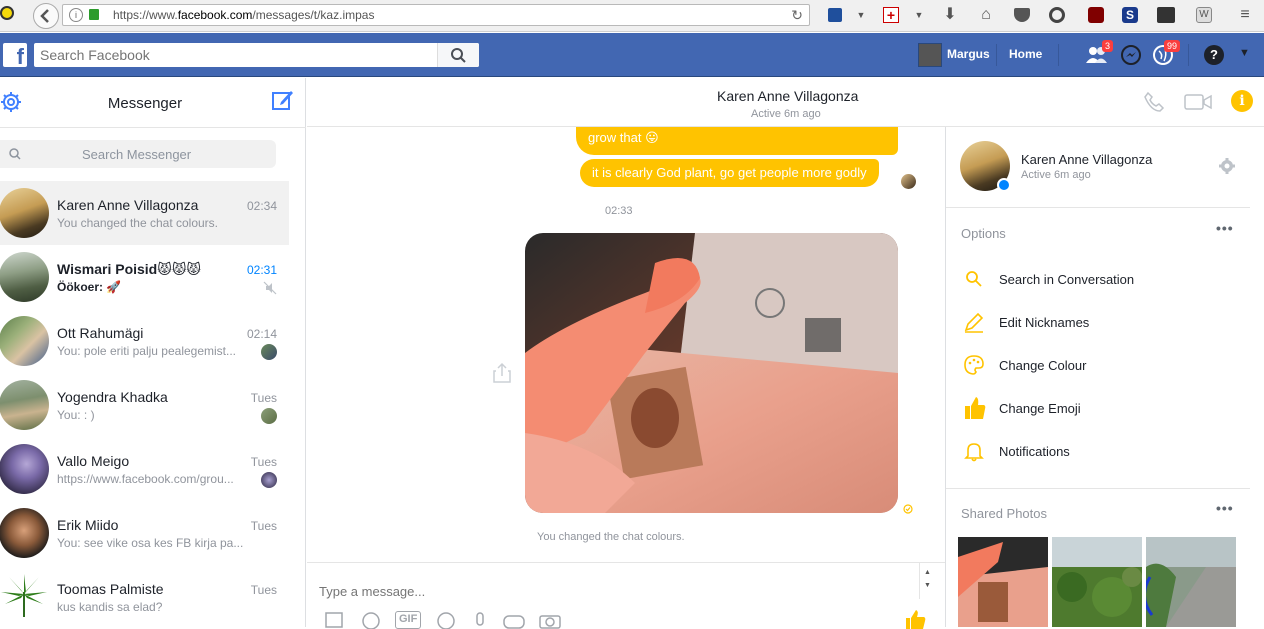 This screenshot has width=1264, height=629. What do you see at coordinates (787, 96) in the screenshot?
I see `contact-name: Karen Anne Villagonza` at bounding box center [787, 96].